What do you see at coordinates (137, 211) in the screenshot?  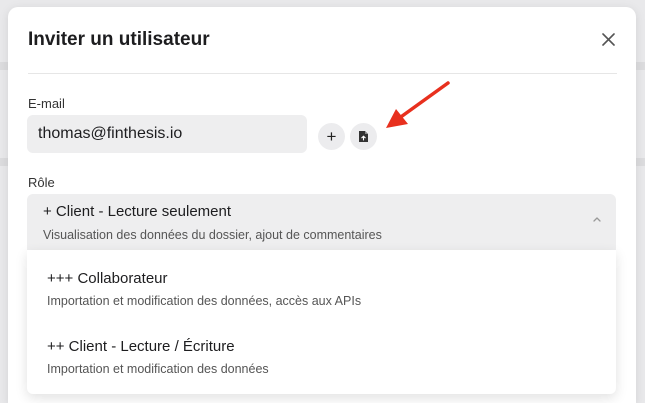 I see `selected-role-title: + Client - Lecture seulement` at bounding box center [137, 211].